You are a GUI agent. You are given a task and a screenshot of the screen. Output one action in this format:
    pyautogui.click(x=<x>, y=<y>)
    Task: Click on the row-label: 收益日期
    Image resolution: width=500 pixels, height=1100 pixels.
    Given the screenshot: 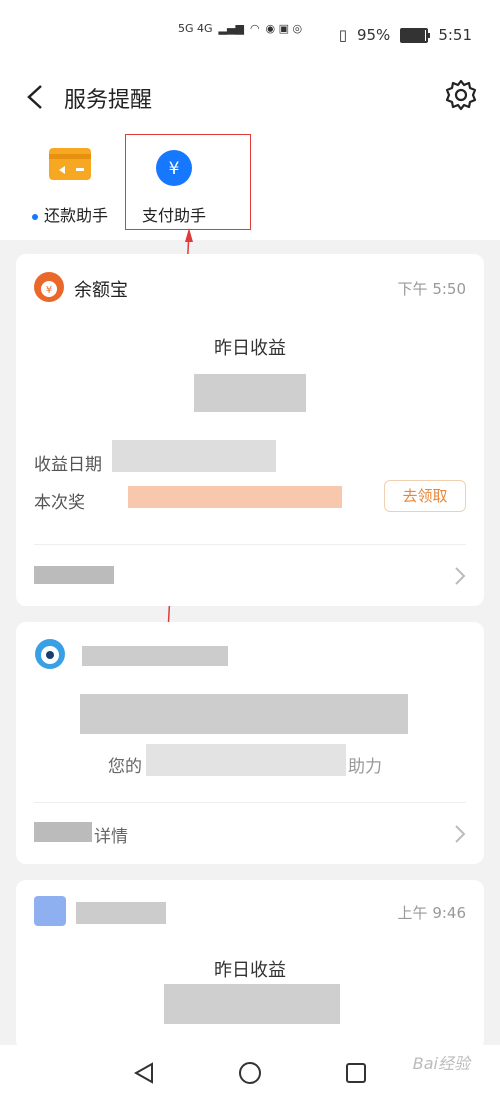 What is the action you would take?
    pyautogui.click(x=68, y=465)
    